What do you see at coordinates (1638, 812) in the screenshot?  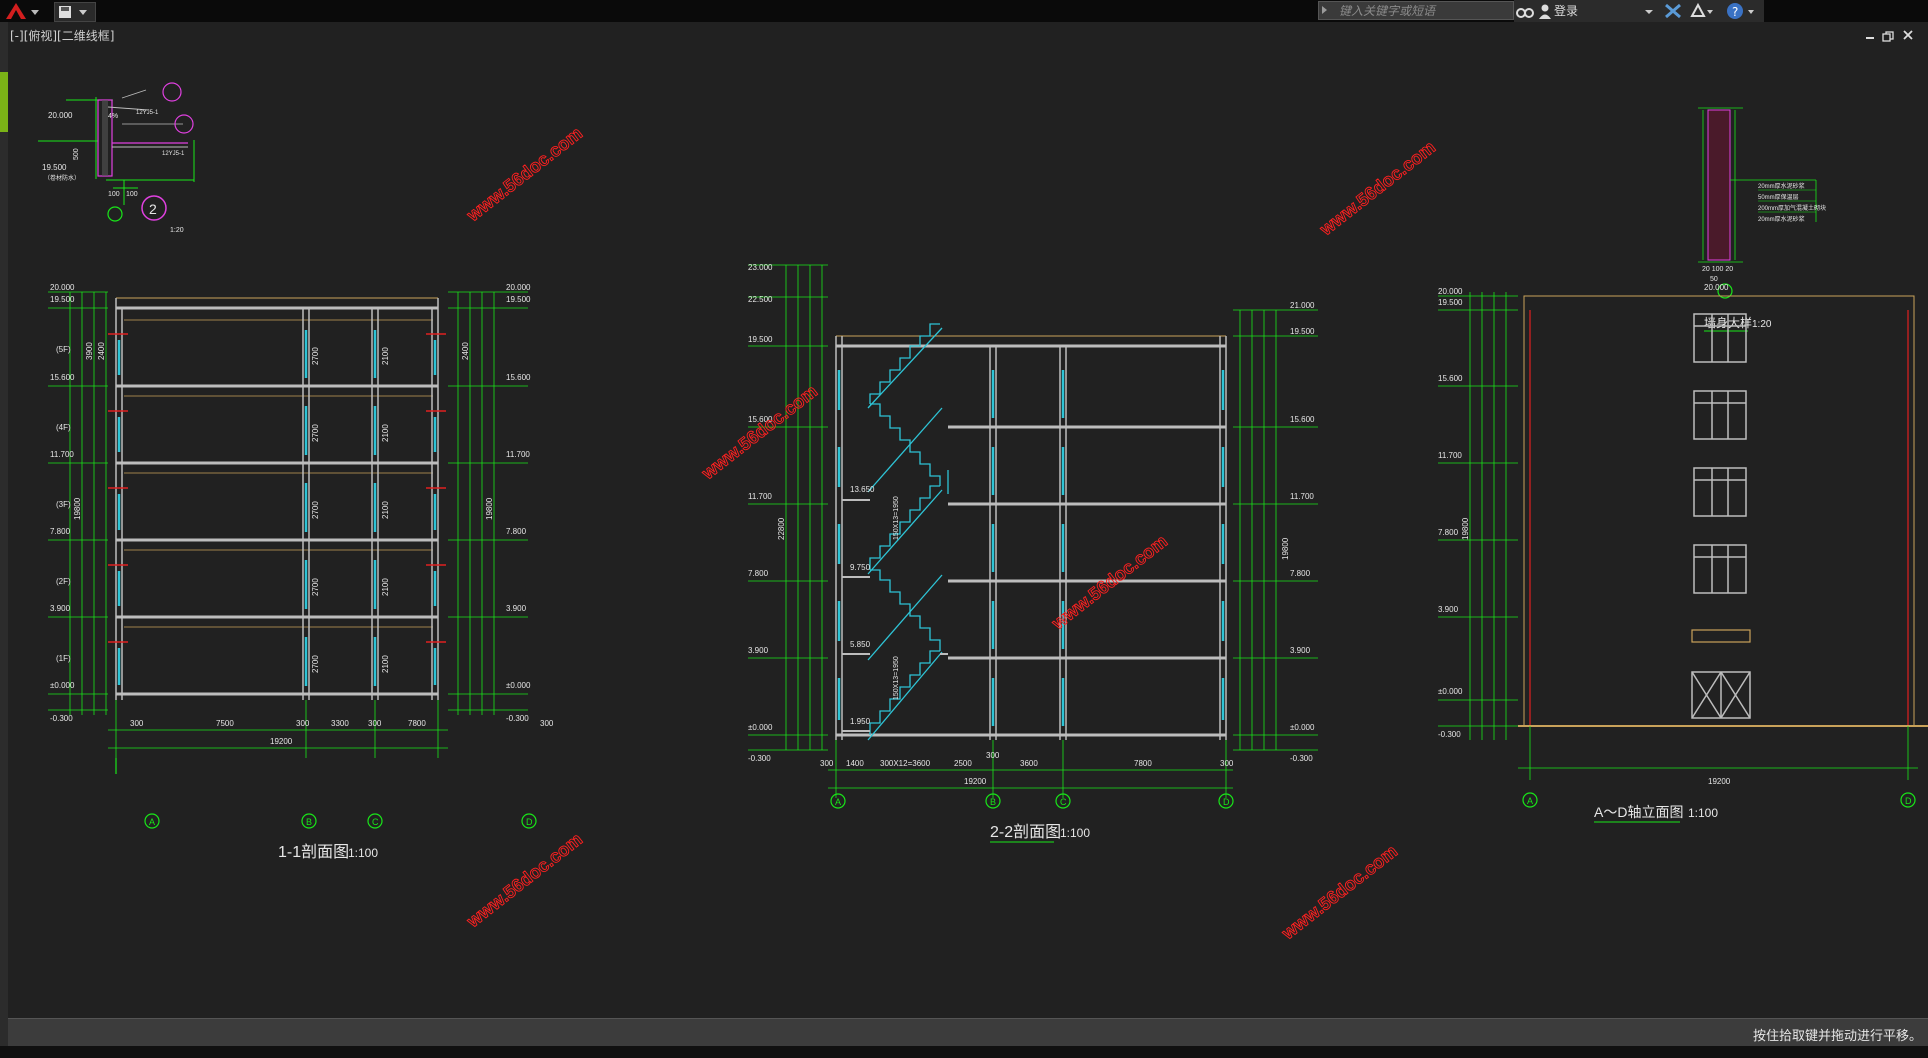 I see `elevation-title: A～D轴立面图` at bounding box center [1638, 812].